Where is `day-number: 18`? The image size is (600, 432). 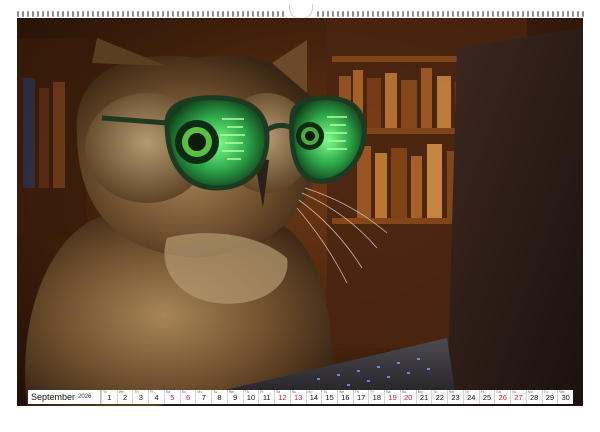 day-number: 18 is located at coordinates (377, 397).